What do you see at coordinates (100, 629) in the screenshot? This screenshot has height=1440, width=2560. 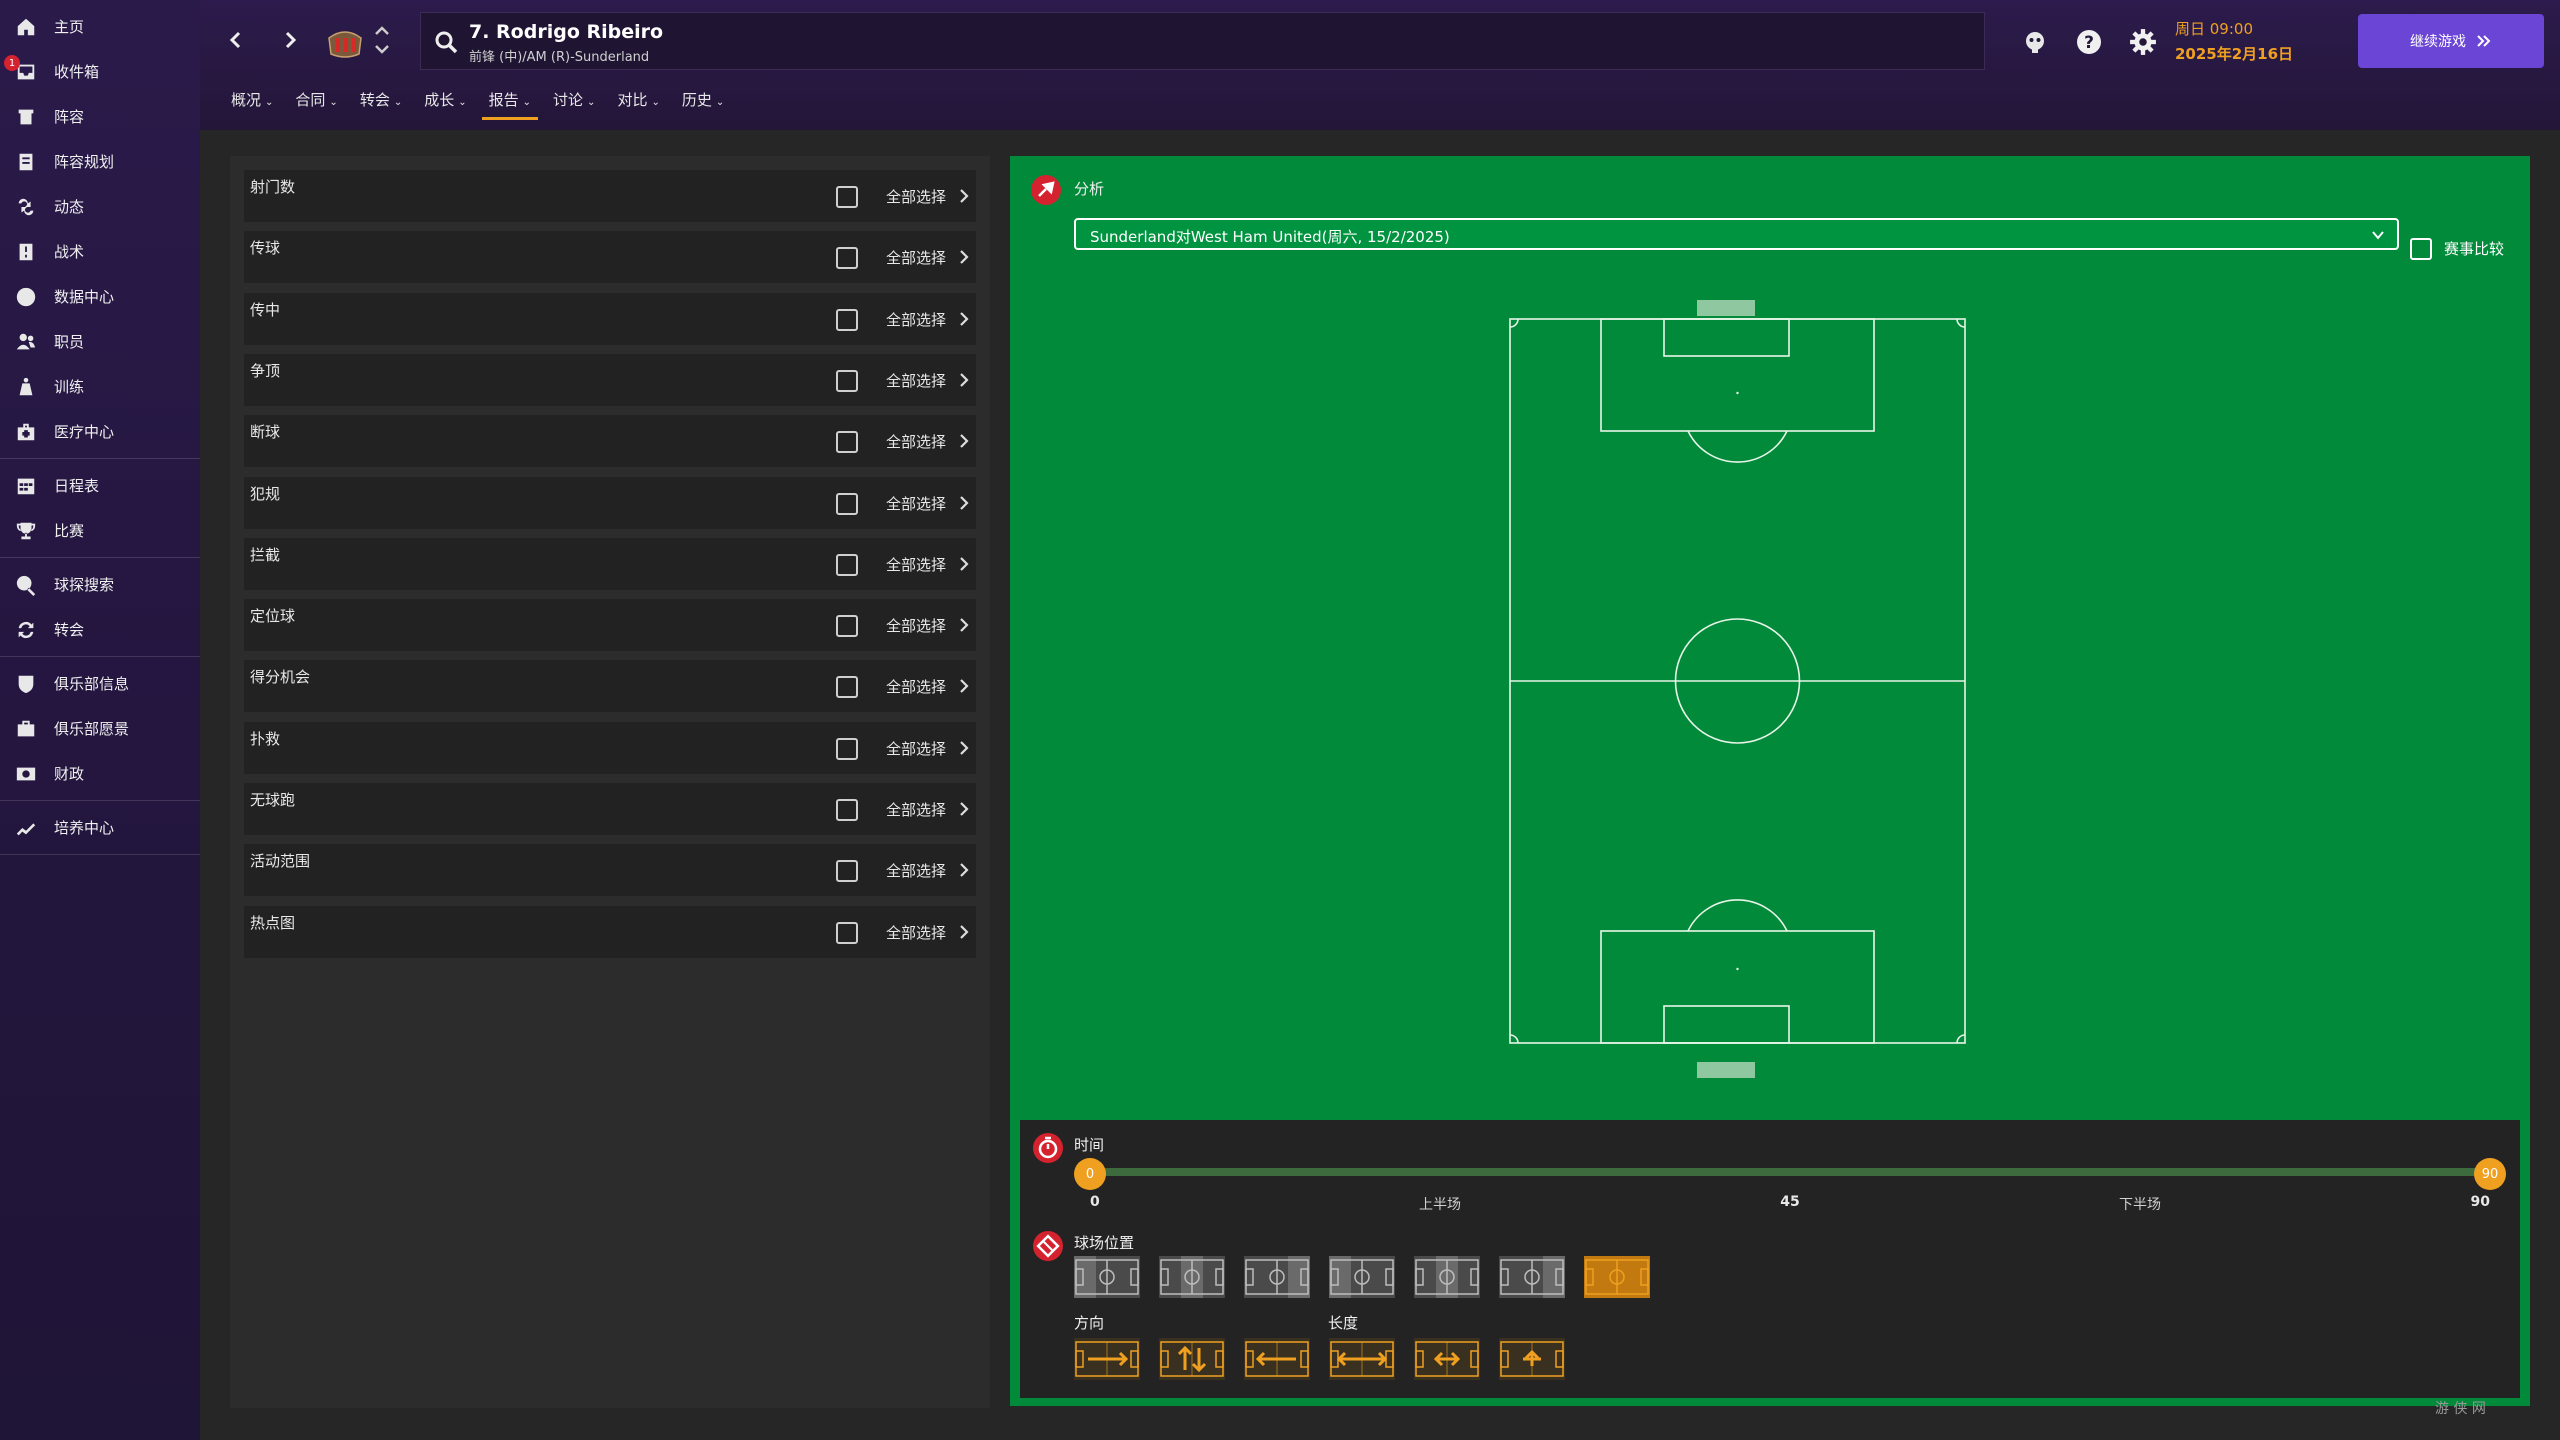 I see `sidebar-item: 转会` at bounding box center [100, 629].